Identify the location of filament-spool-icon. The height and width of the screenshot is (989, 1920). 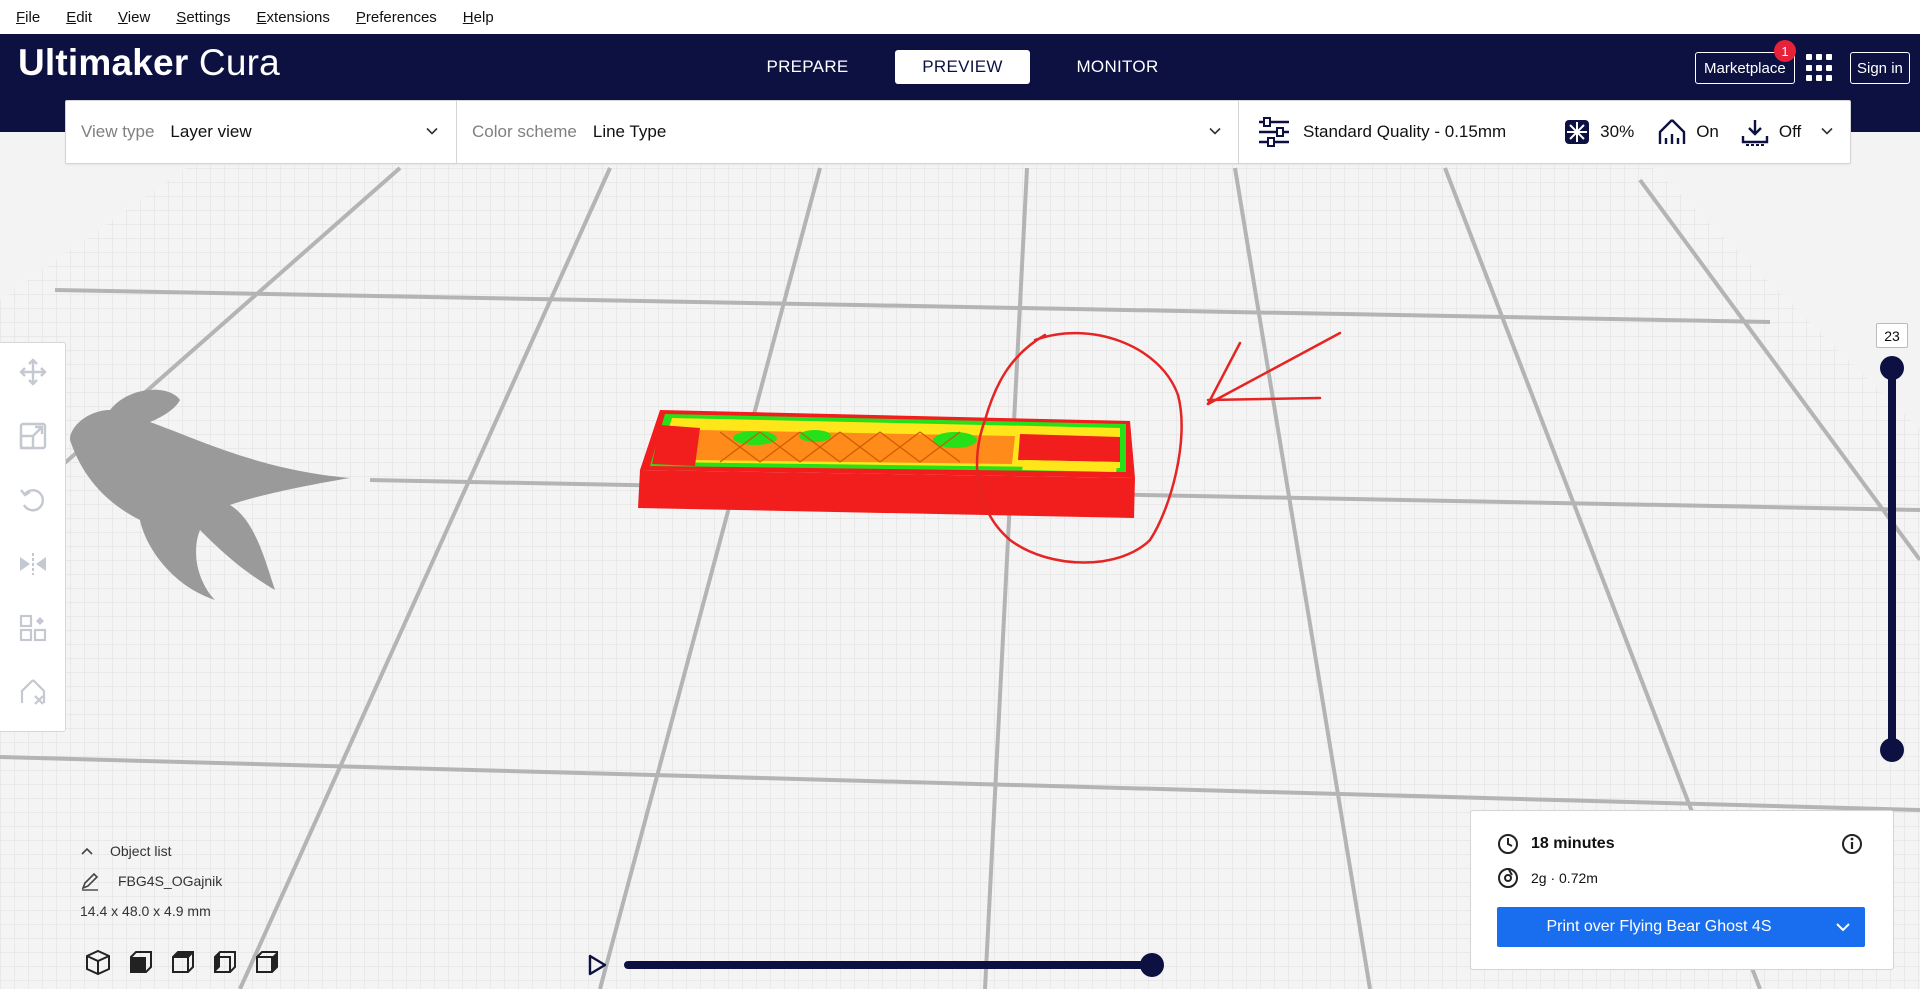
(1508, 878).